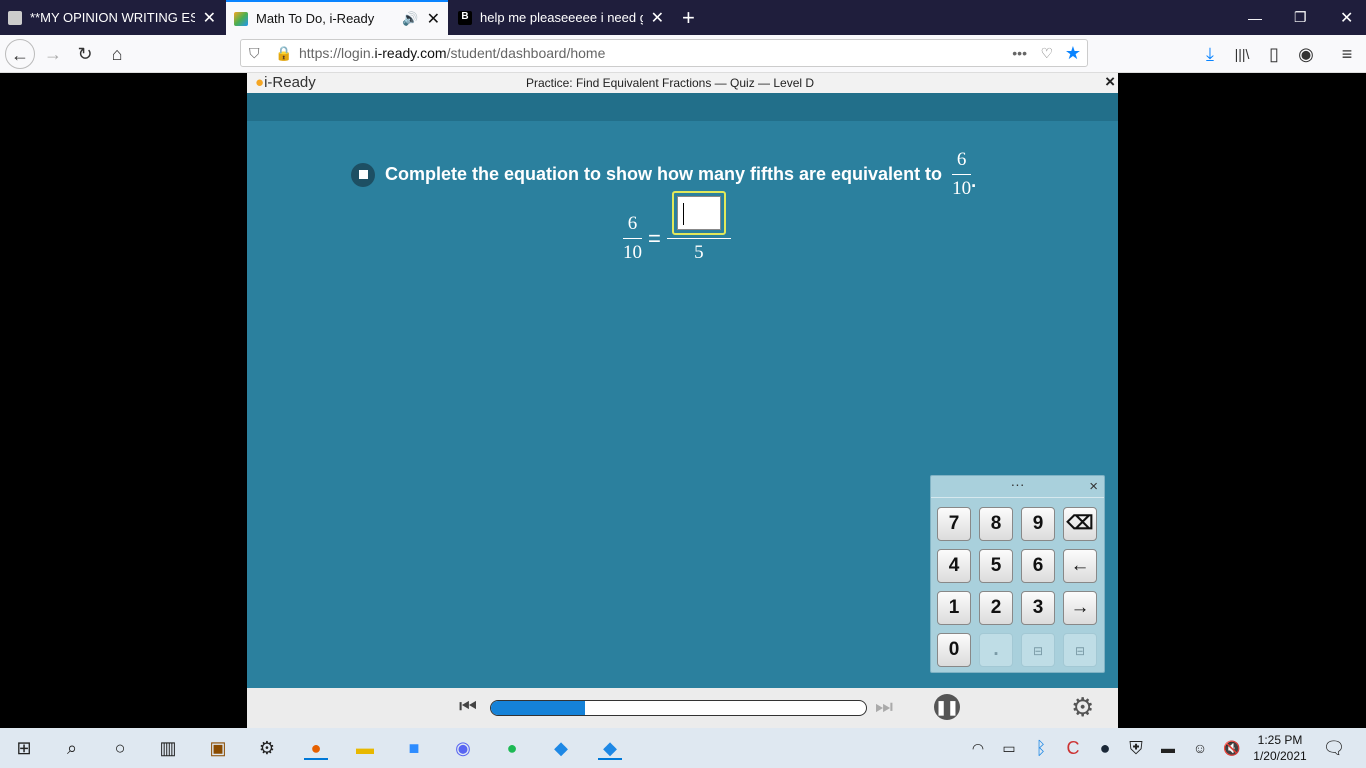  What do you see at coordinates (1009, 748) in the screenshot?
I see `camera-icon: ▭` at bounding box center [1009, 748].